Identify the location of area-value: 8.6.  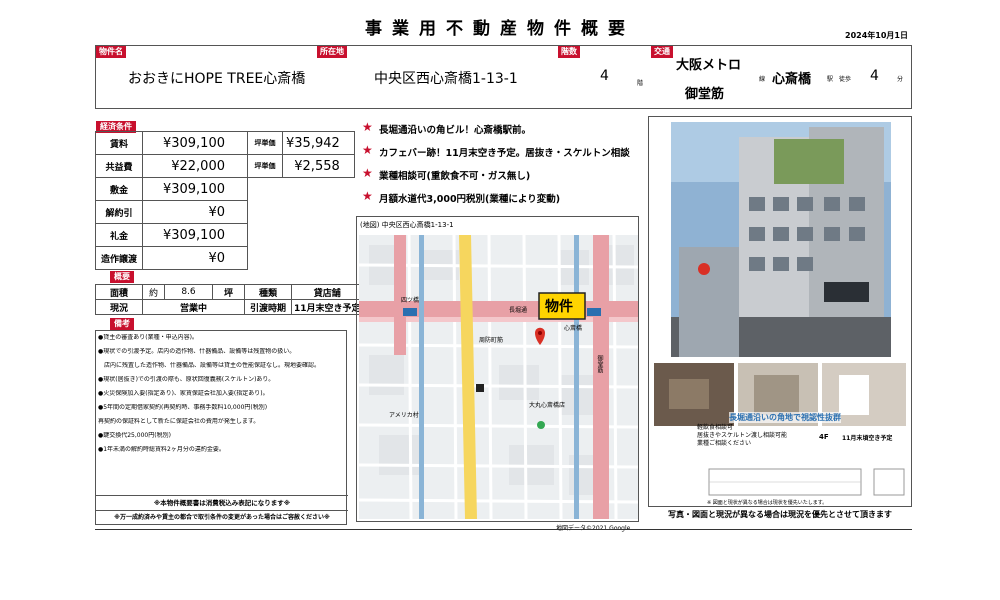
(188, 292).